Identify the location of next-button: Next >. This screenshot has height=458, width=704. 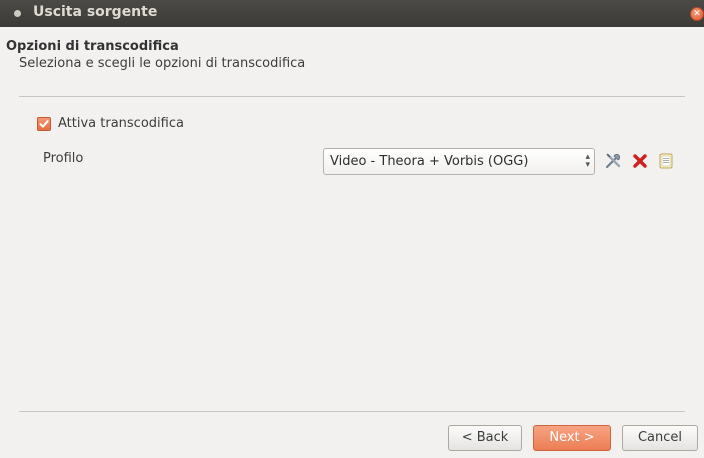
(572, 438).